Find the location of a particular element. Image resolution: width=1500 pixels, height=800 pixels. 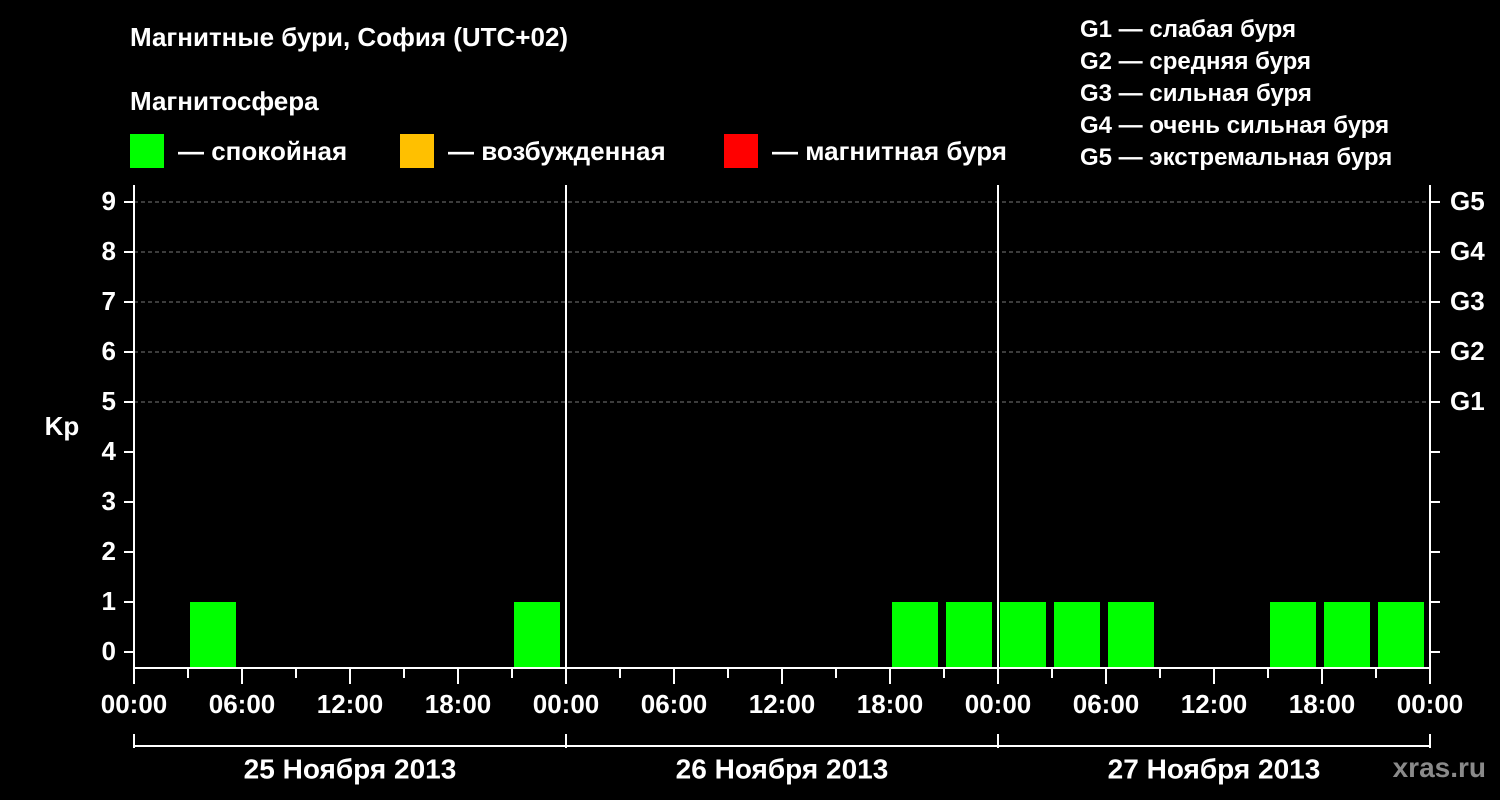

y-tick-label: 8 is located at coordinates (109, 251).